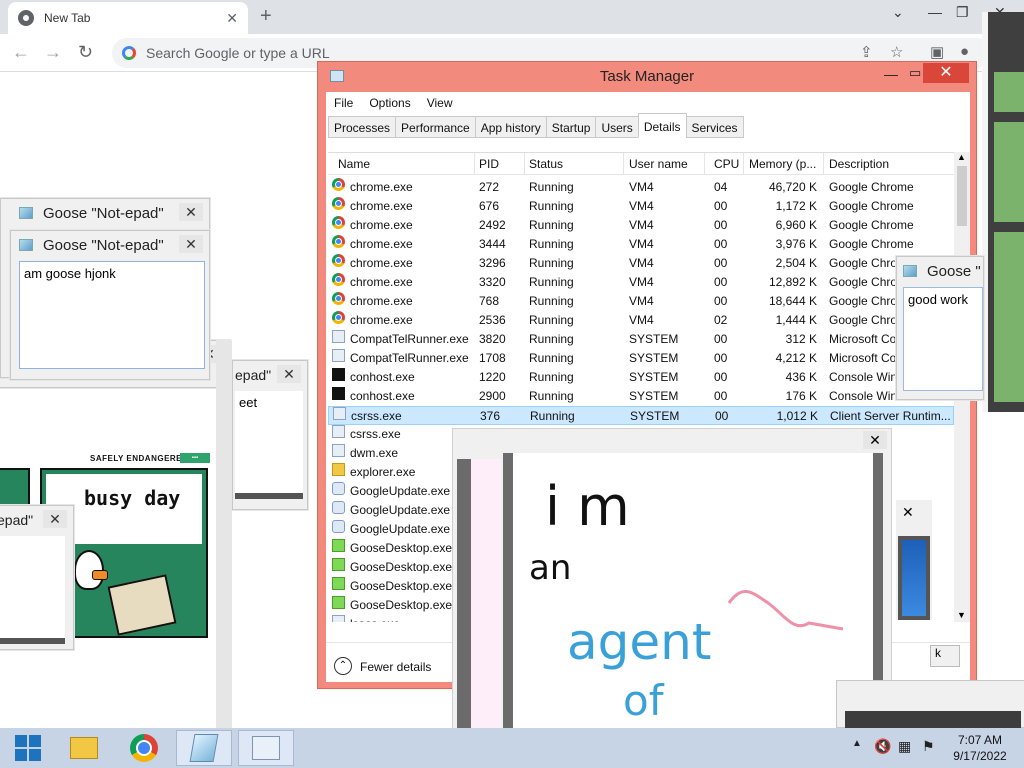 The height and width of the screenshot is (768, 1024). What do you see at coordinates (21, 52) in the screenshot?
I see `back-arrow-icon: ←` at bounding box center [21, 52].